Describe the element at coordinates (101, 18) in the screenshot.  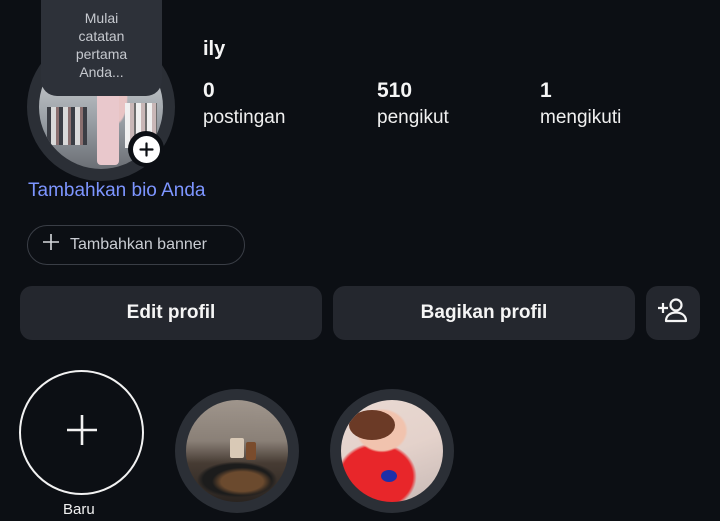
I see `note-line: Mulai` at that location.